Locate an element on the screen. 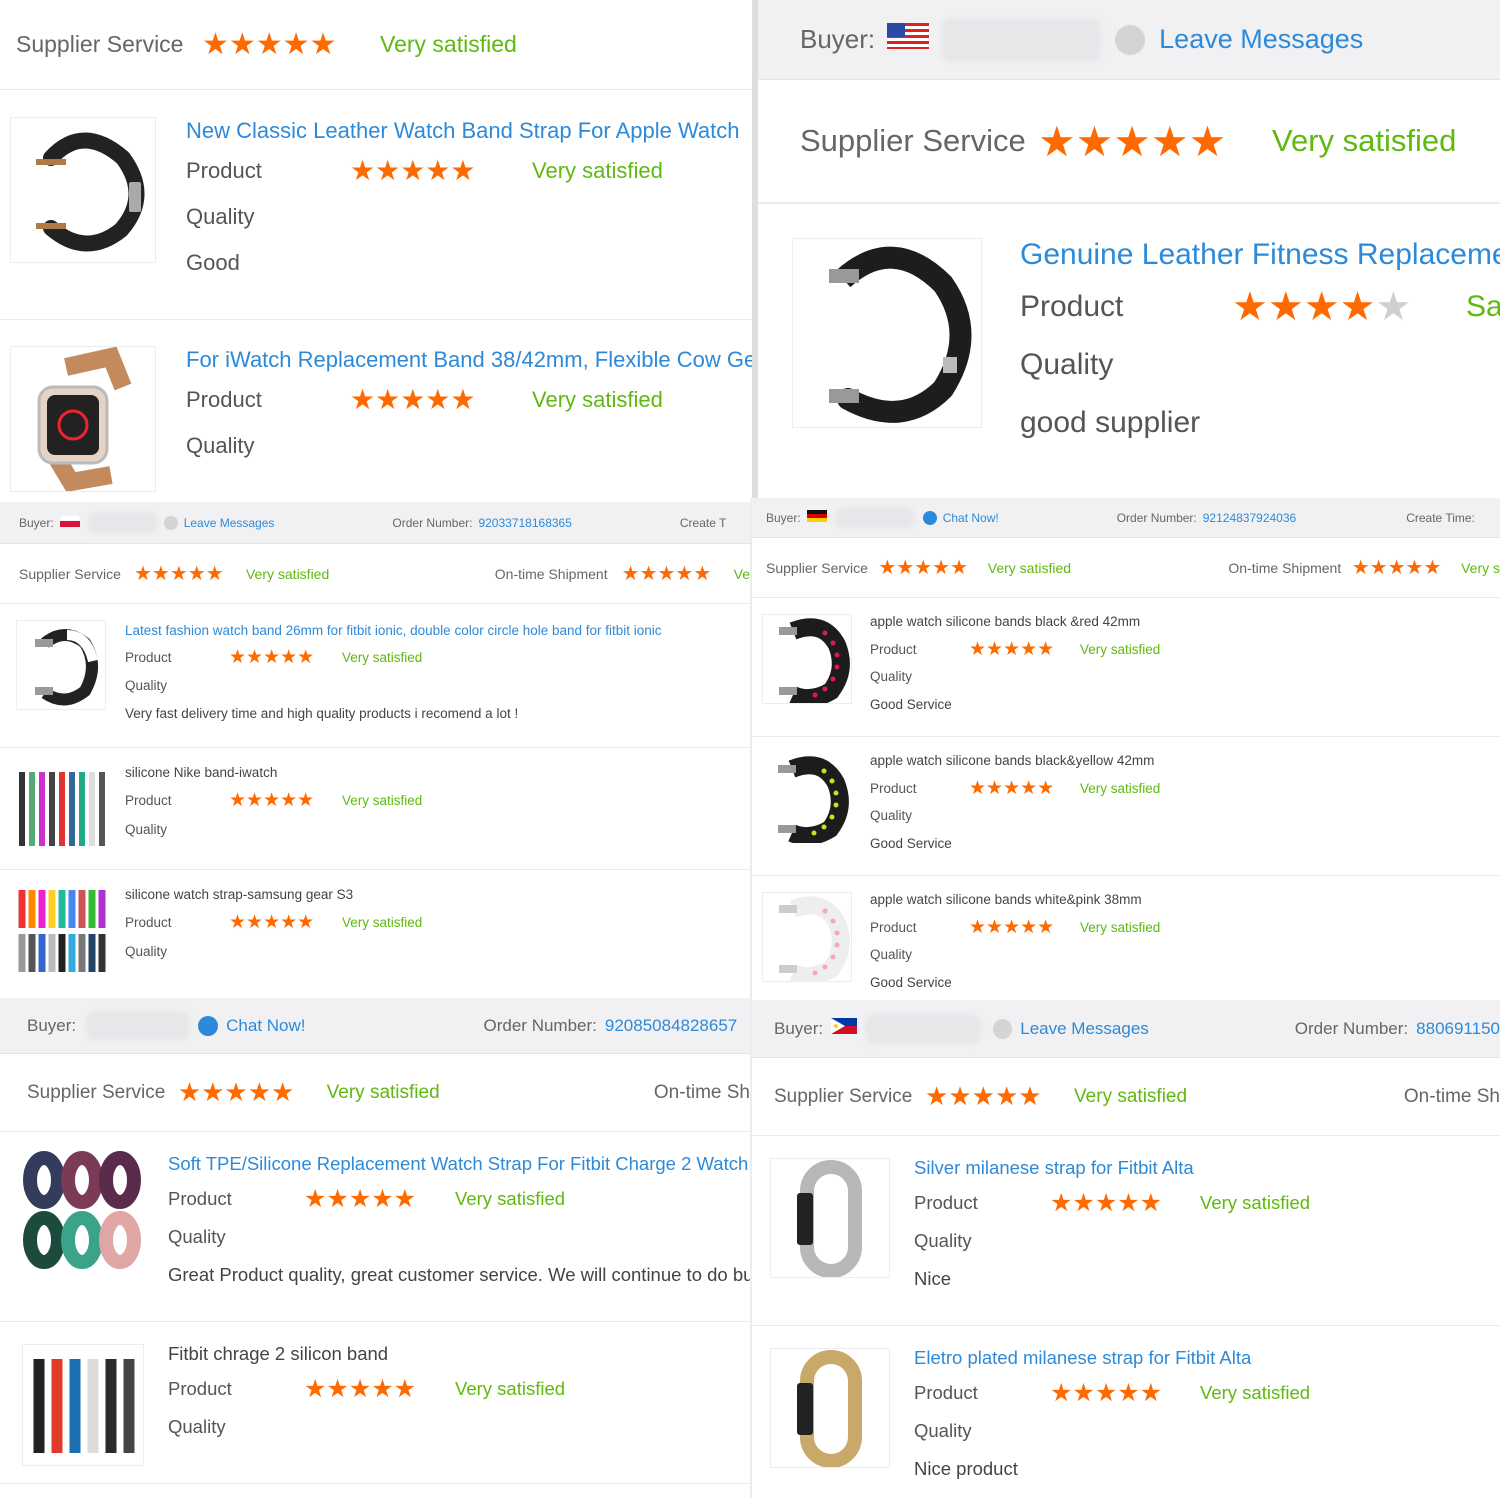  product-title: silicone watch strap-samsung gear S3 is located at coordinates (273, 895).